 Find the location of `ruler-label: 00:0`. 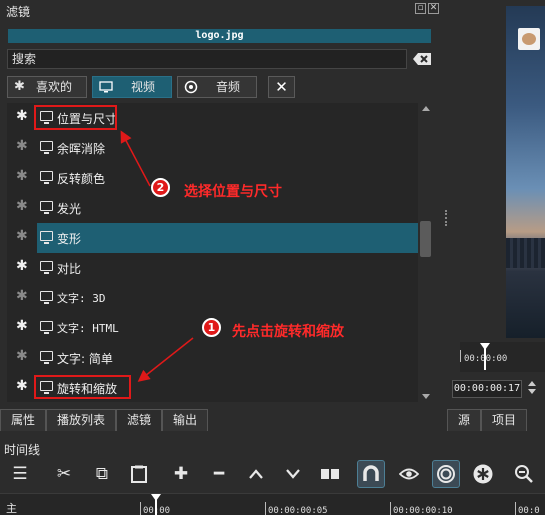

ruler-label: 00:0 is located at coordinates (529, 510).